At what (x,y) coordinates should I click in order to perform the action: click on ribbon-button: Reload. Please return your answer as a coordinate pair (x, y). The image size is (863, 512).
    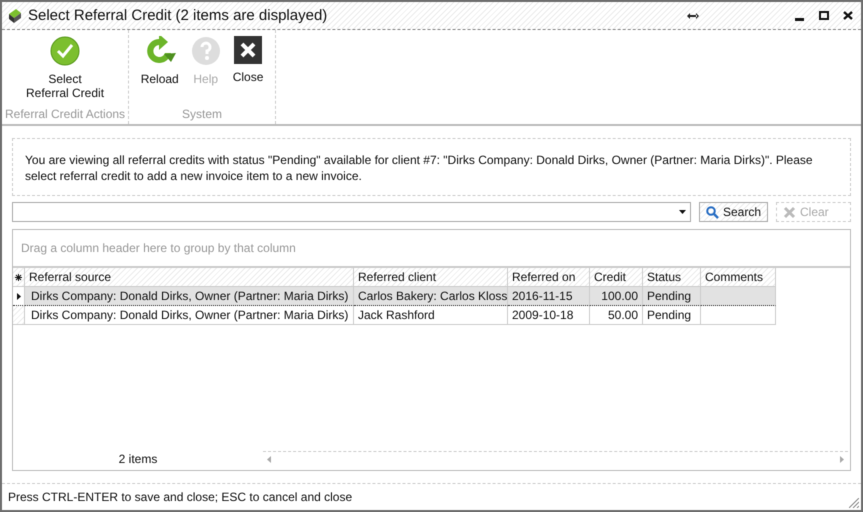
    Looking at the image, I should click on (159, 71).